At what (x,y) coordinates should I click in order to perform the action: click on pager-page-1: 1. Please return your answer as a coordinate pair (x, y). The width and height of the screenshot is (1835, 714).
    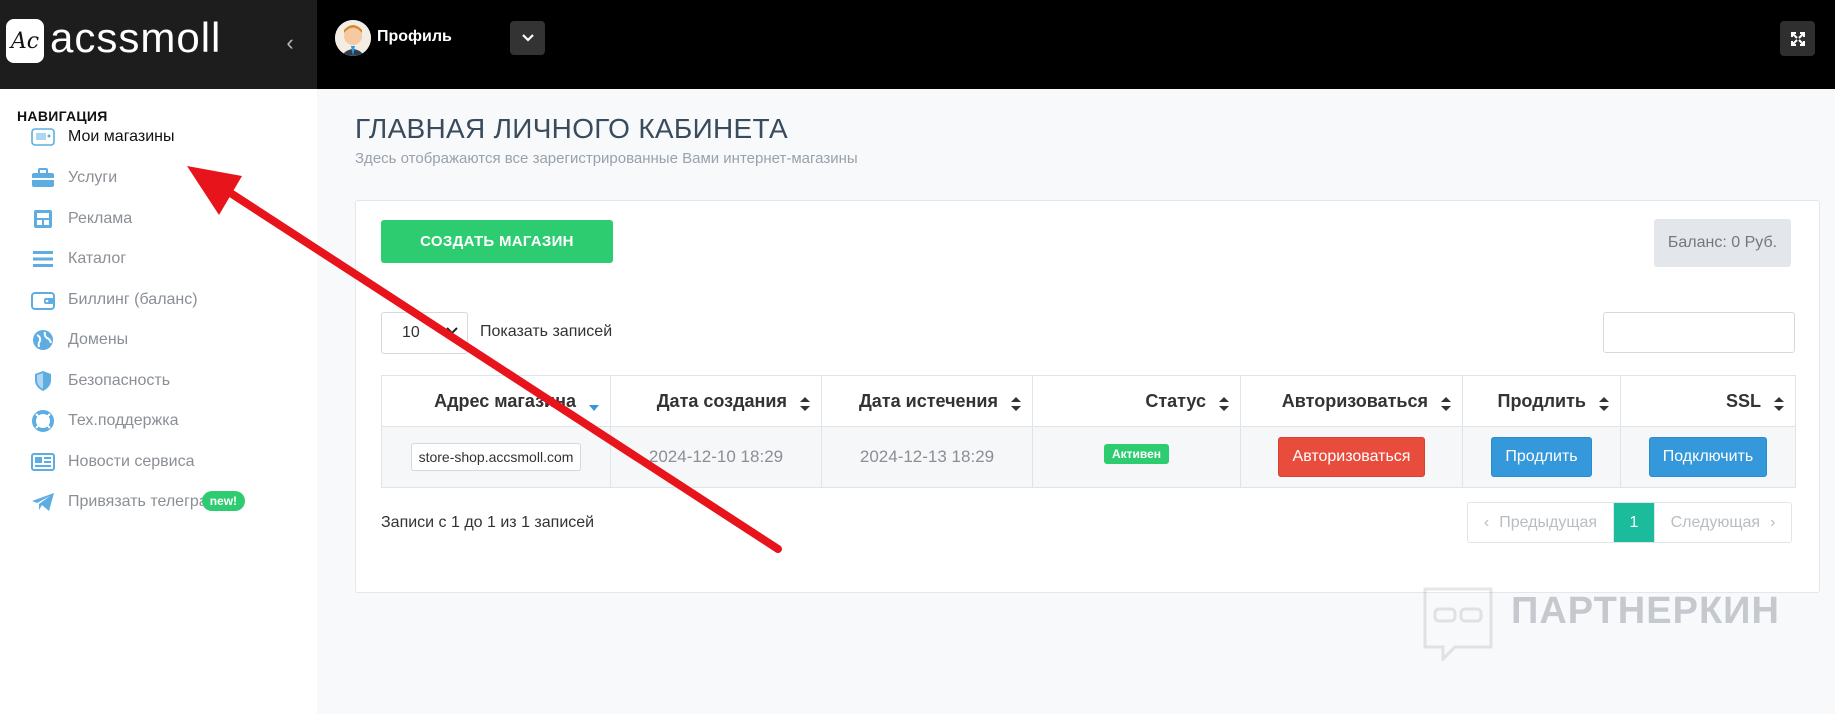
    Looking at the image, I should click on (1634, 522).